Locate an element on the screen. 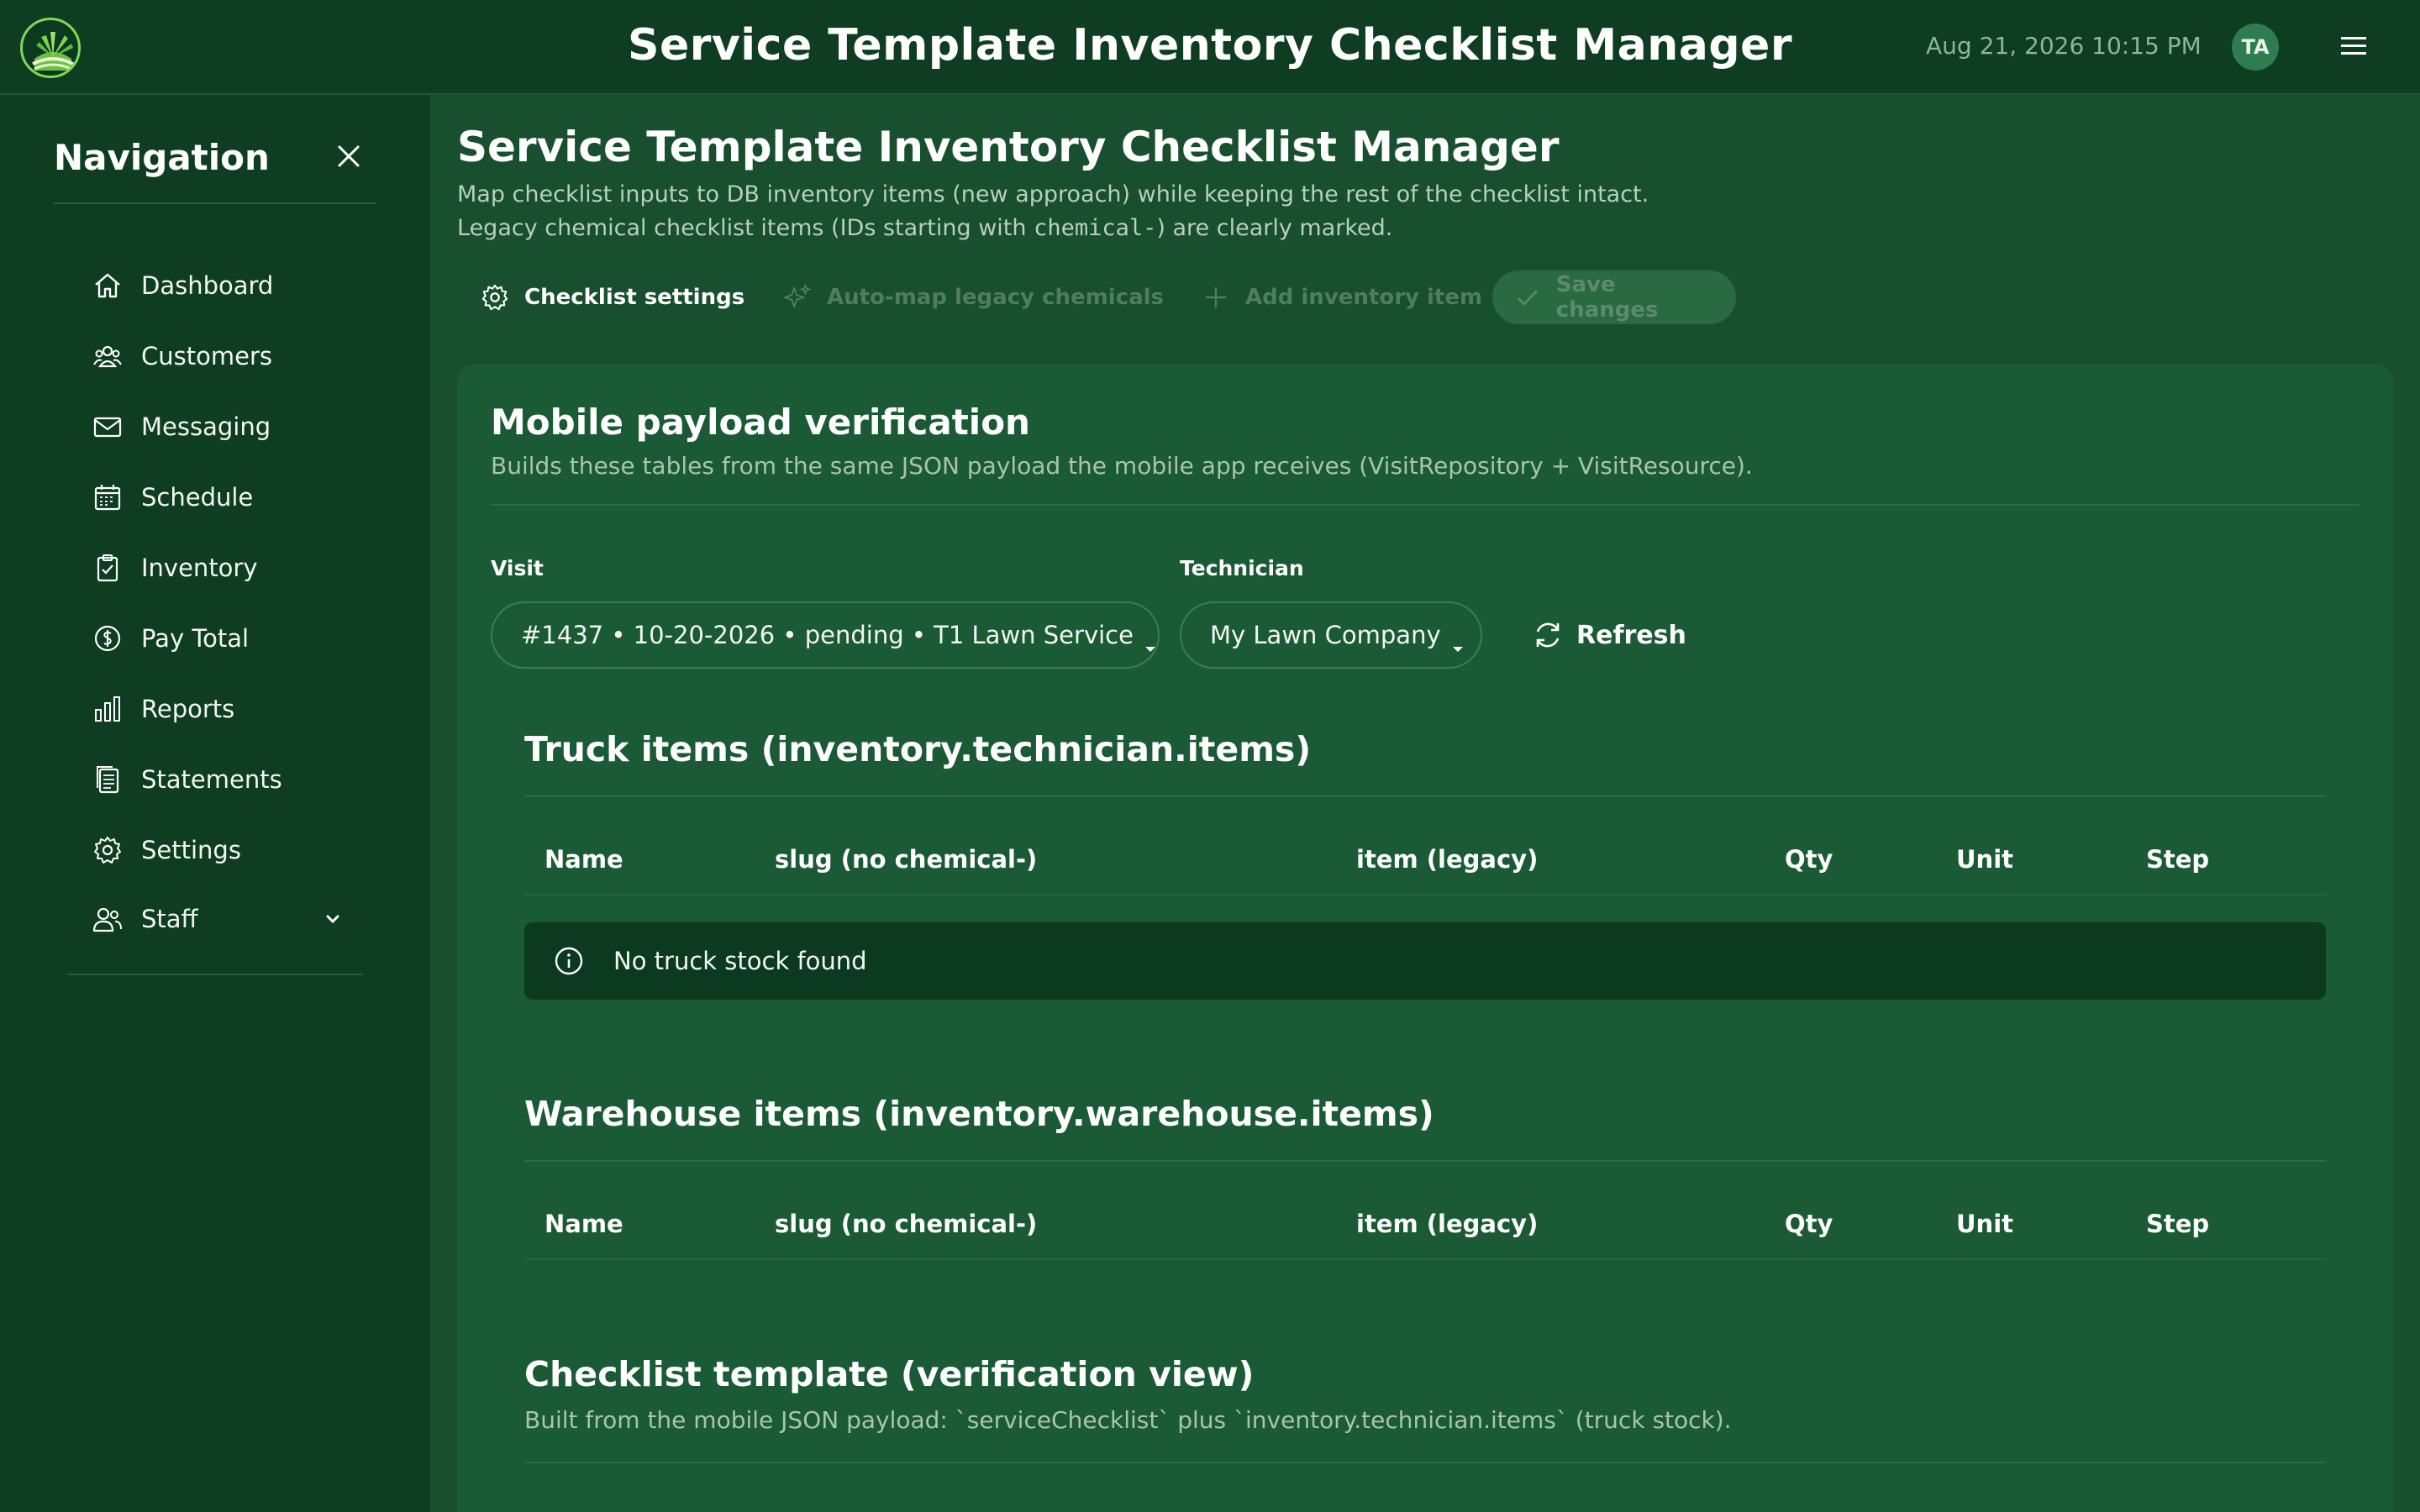  sidebar-item-settings: Settings is located at coordinates (225, 850).